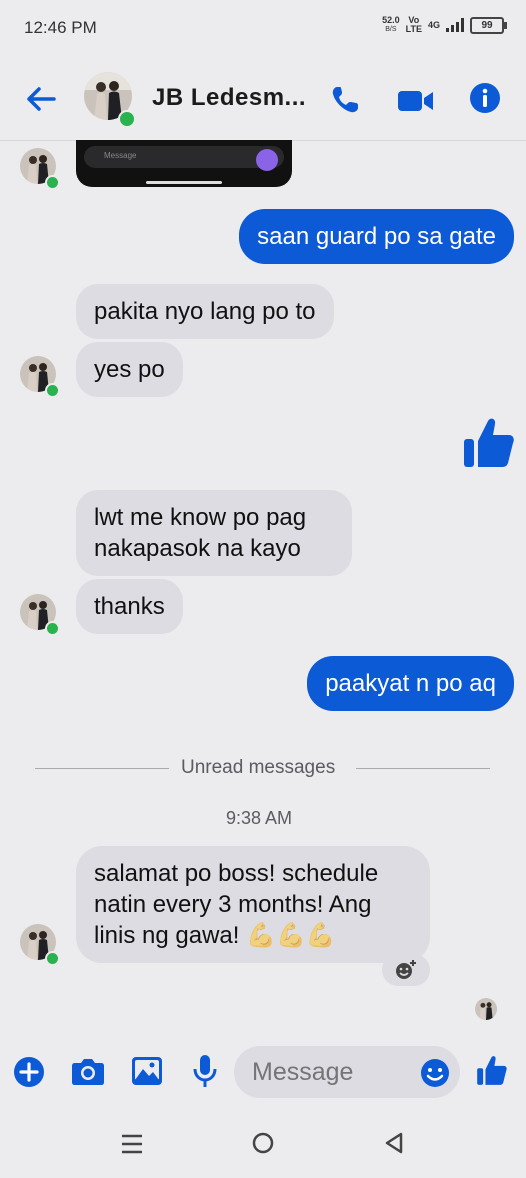 This screenshot has width=526, height=1178. What do you see at coordinates (132, 1144) in the screenshot?
I see `recent-apps-icon` at bounding box center [132, 1144].